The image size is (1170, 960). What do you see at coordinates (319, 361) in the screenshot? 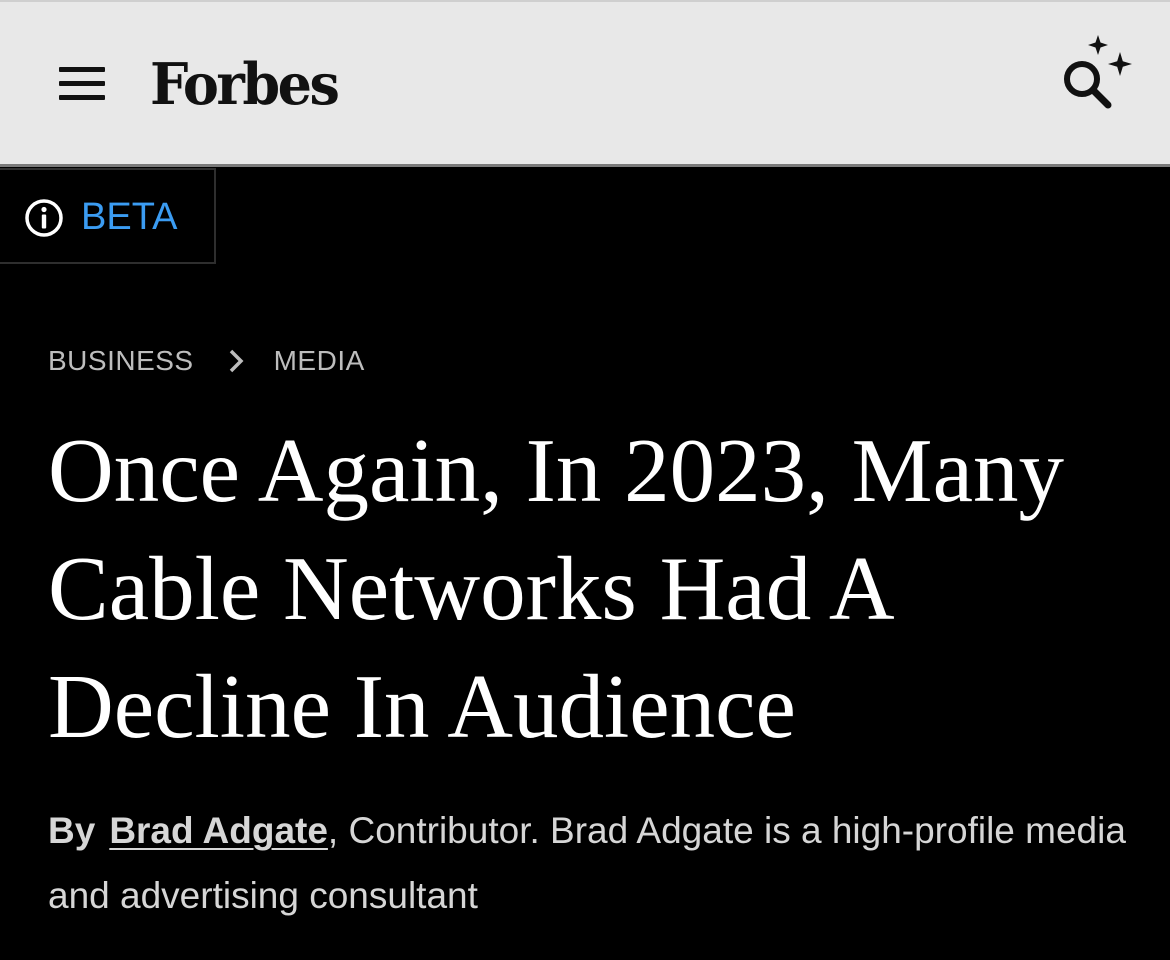
I see `breadcrumb-media: MEDIA` at bounding box center [319, 361].